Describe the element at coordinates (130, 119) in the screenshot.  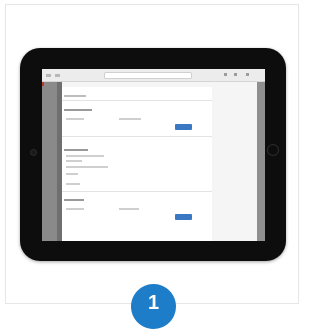
I see `section1-field-value` at that location.